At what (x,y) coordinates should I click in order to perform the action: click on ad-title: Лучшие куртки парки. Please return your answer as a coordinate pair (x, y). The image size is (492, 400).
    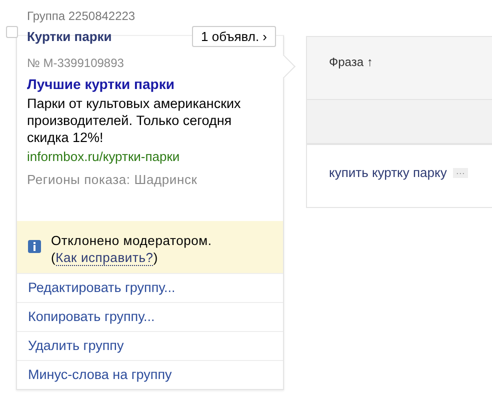
    Looking at the image, I should click on (150, 84).